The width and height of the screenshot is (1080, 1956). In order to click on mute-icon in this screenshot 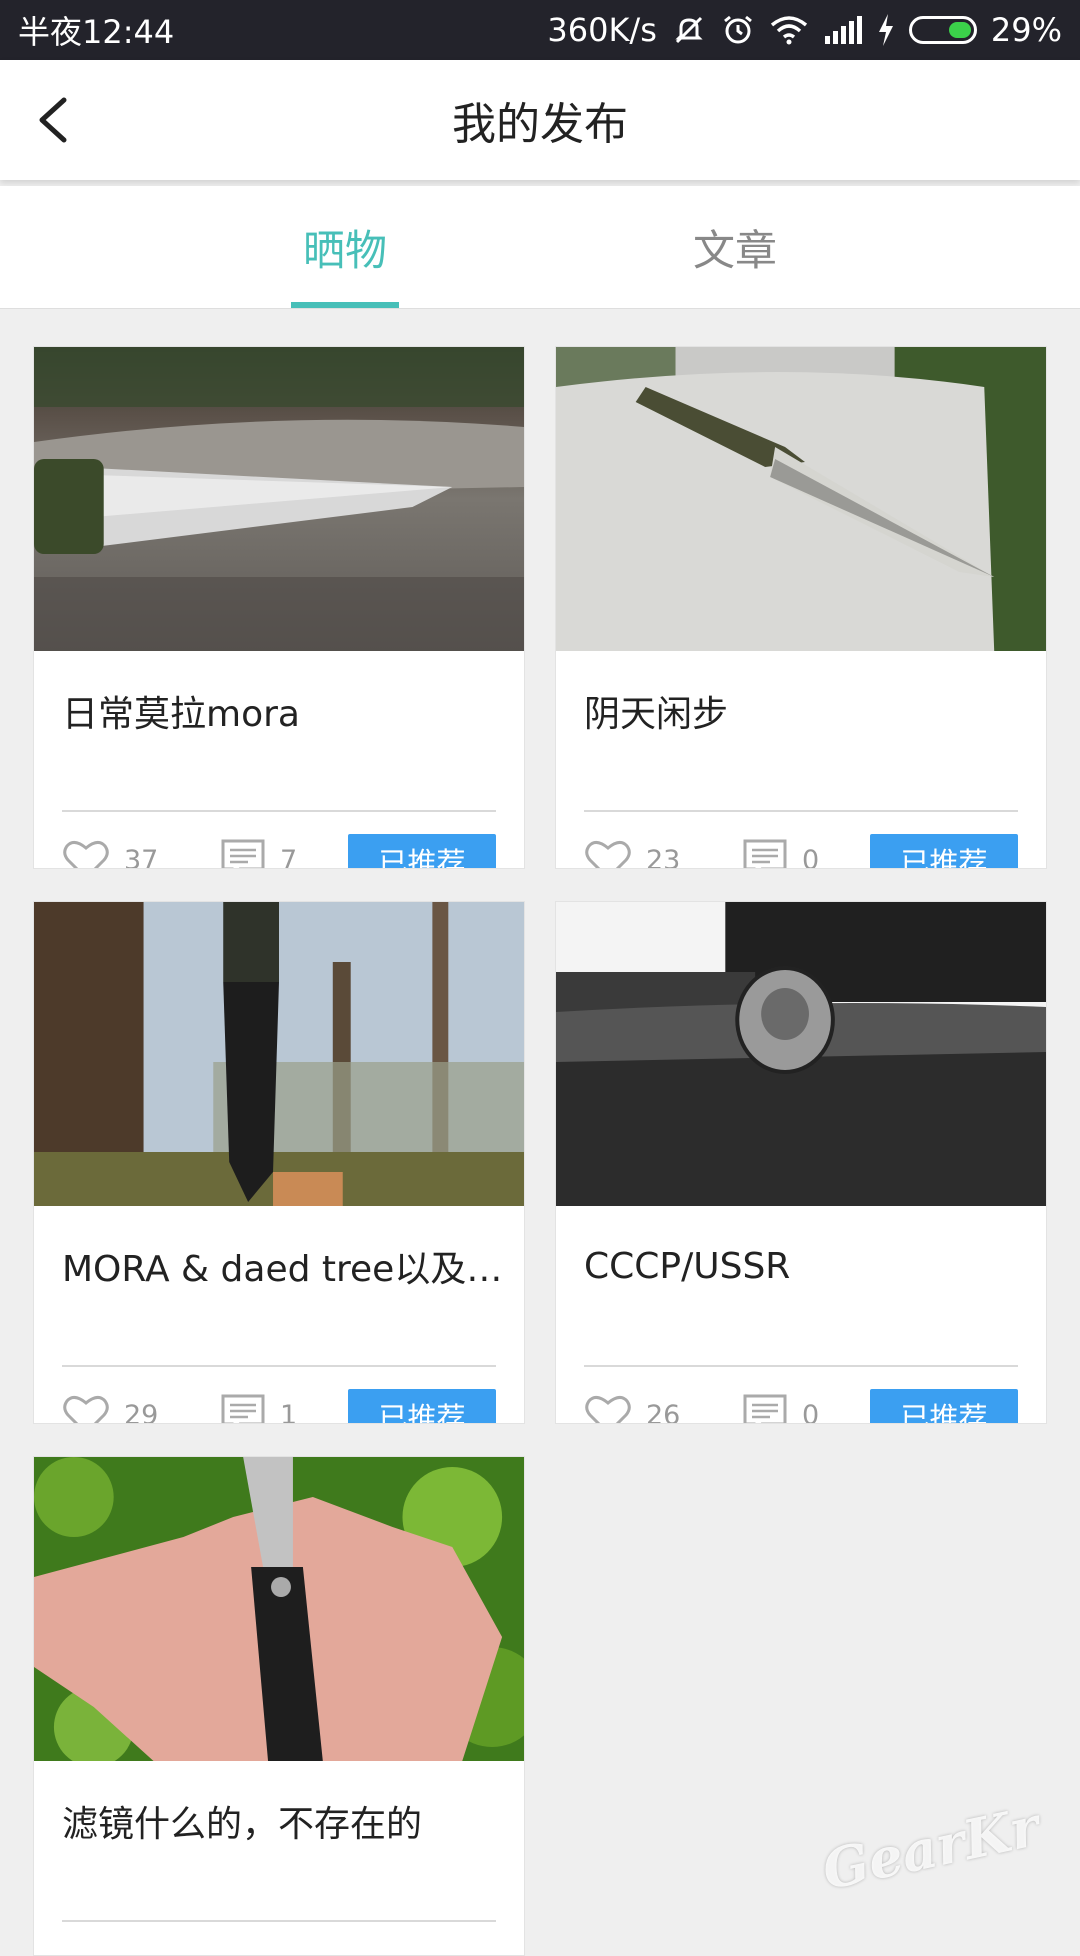, I will do `click(689, 30)`.